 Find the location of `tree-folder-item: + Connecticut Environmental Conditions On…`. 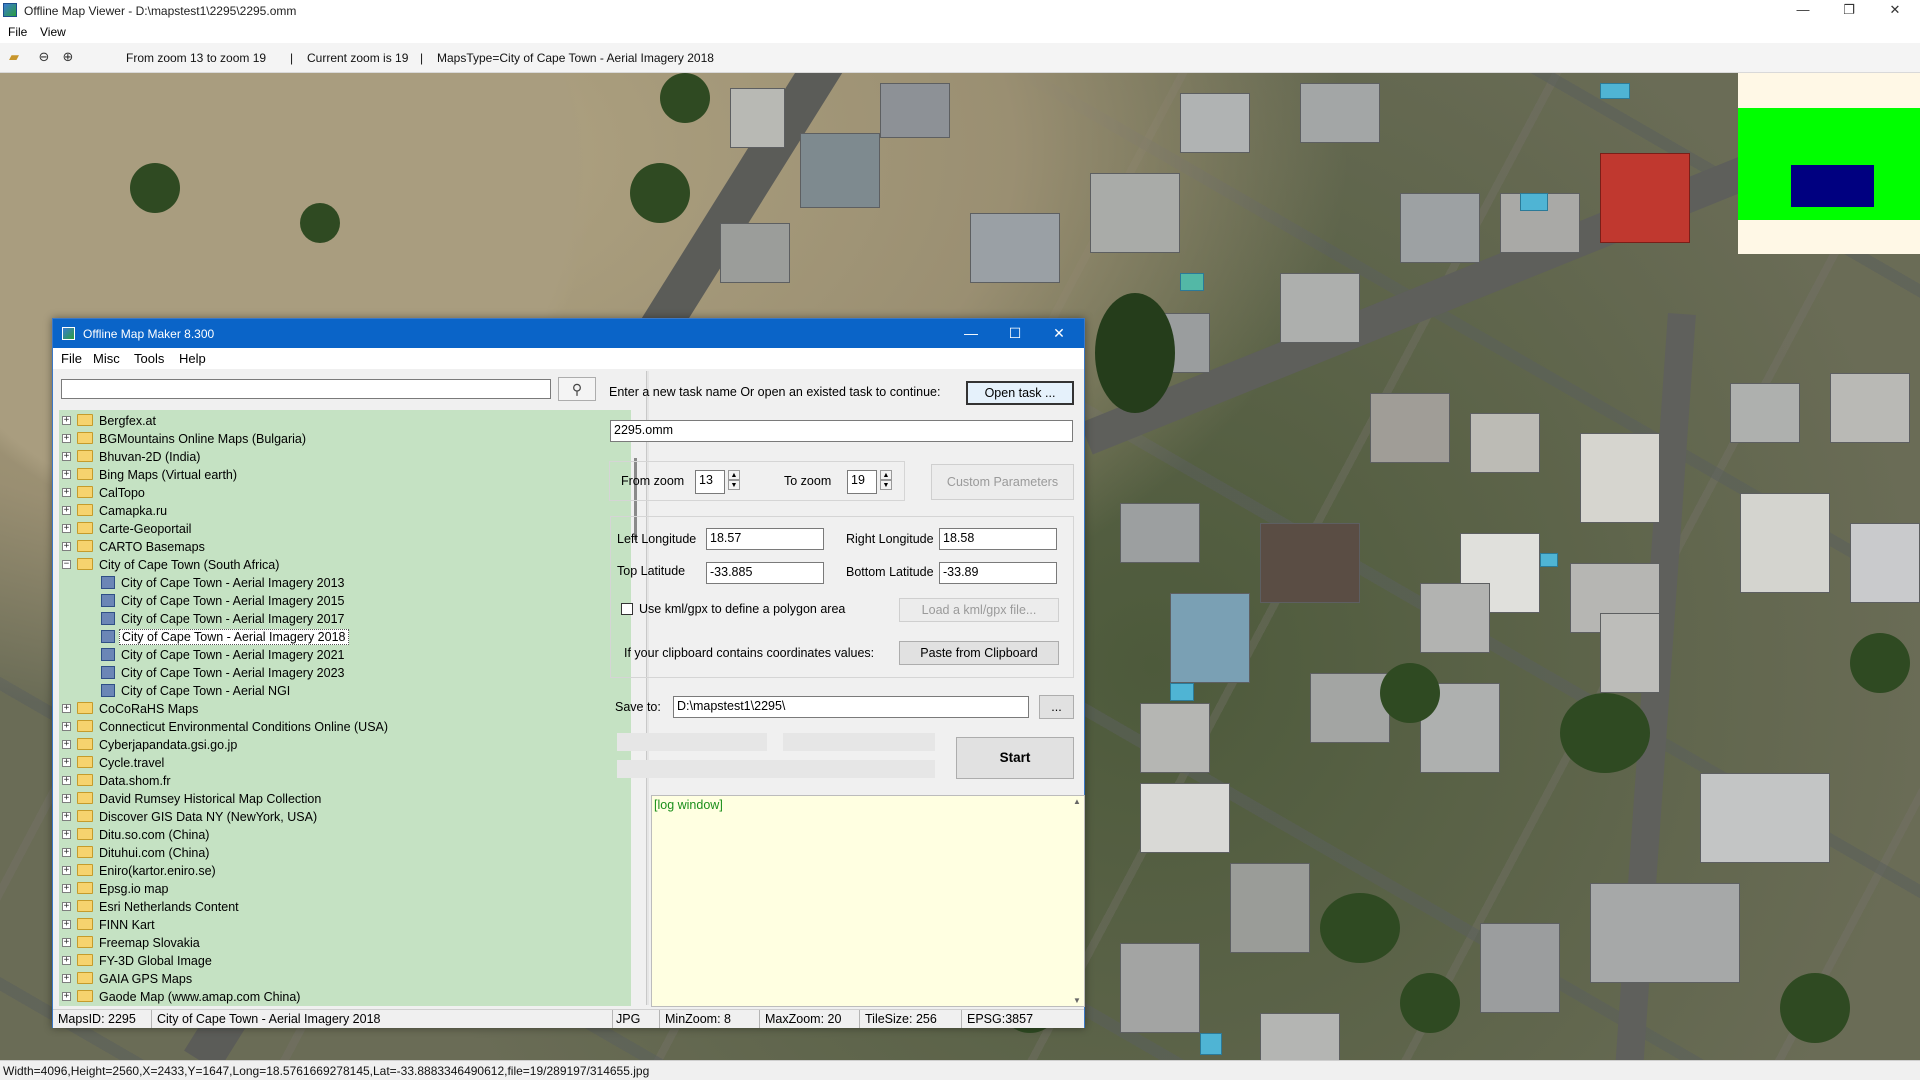

tree-folder-item: + Connecticut Environmental Conditions On… is located at coordinates (345, 727).